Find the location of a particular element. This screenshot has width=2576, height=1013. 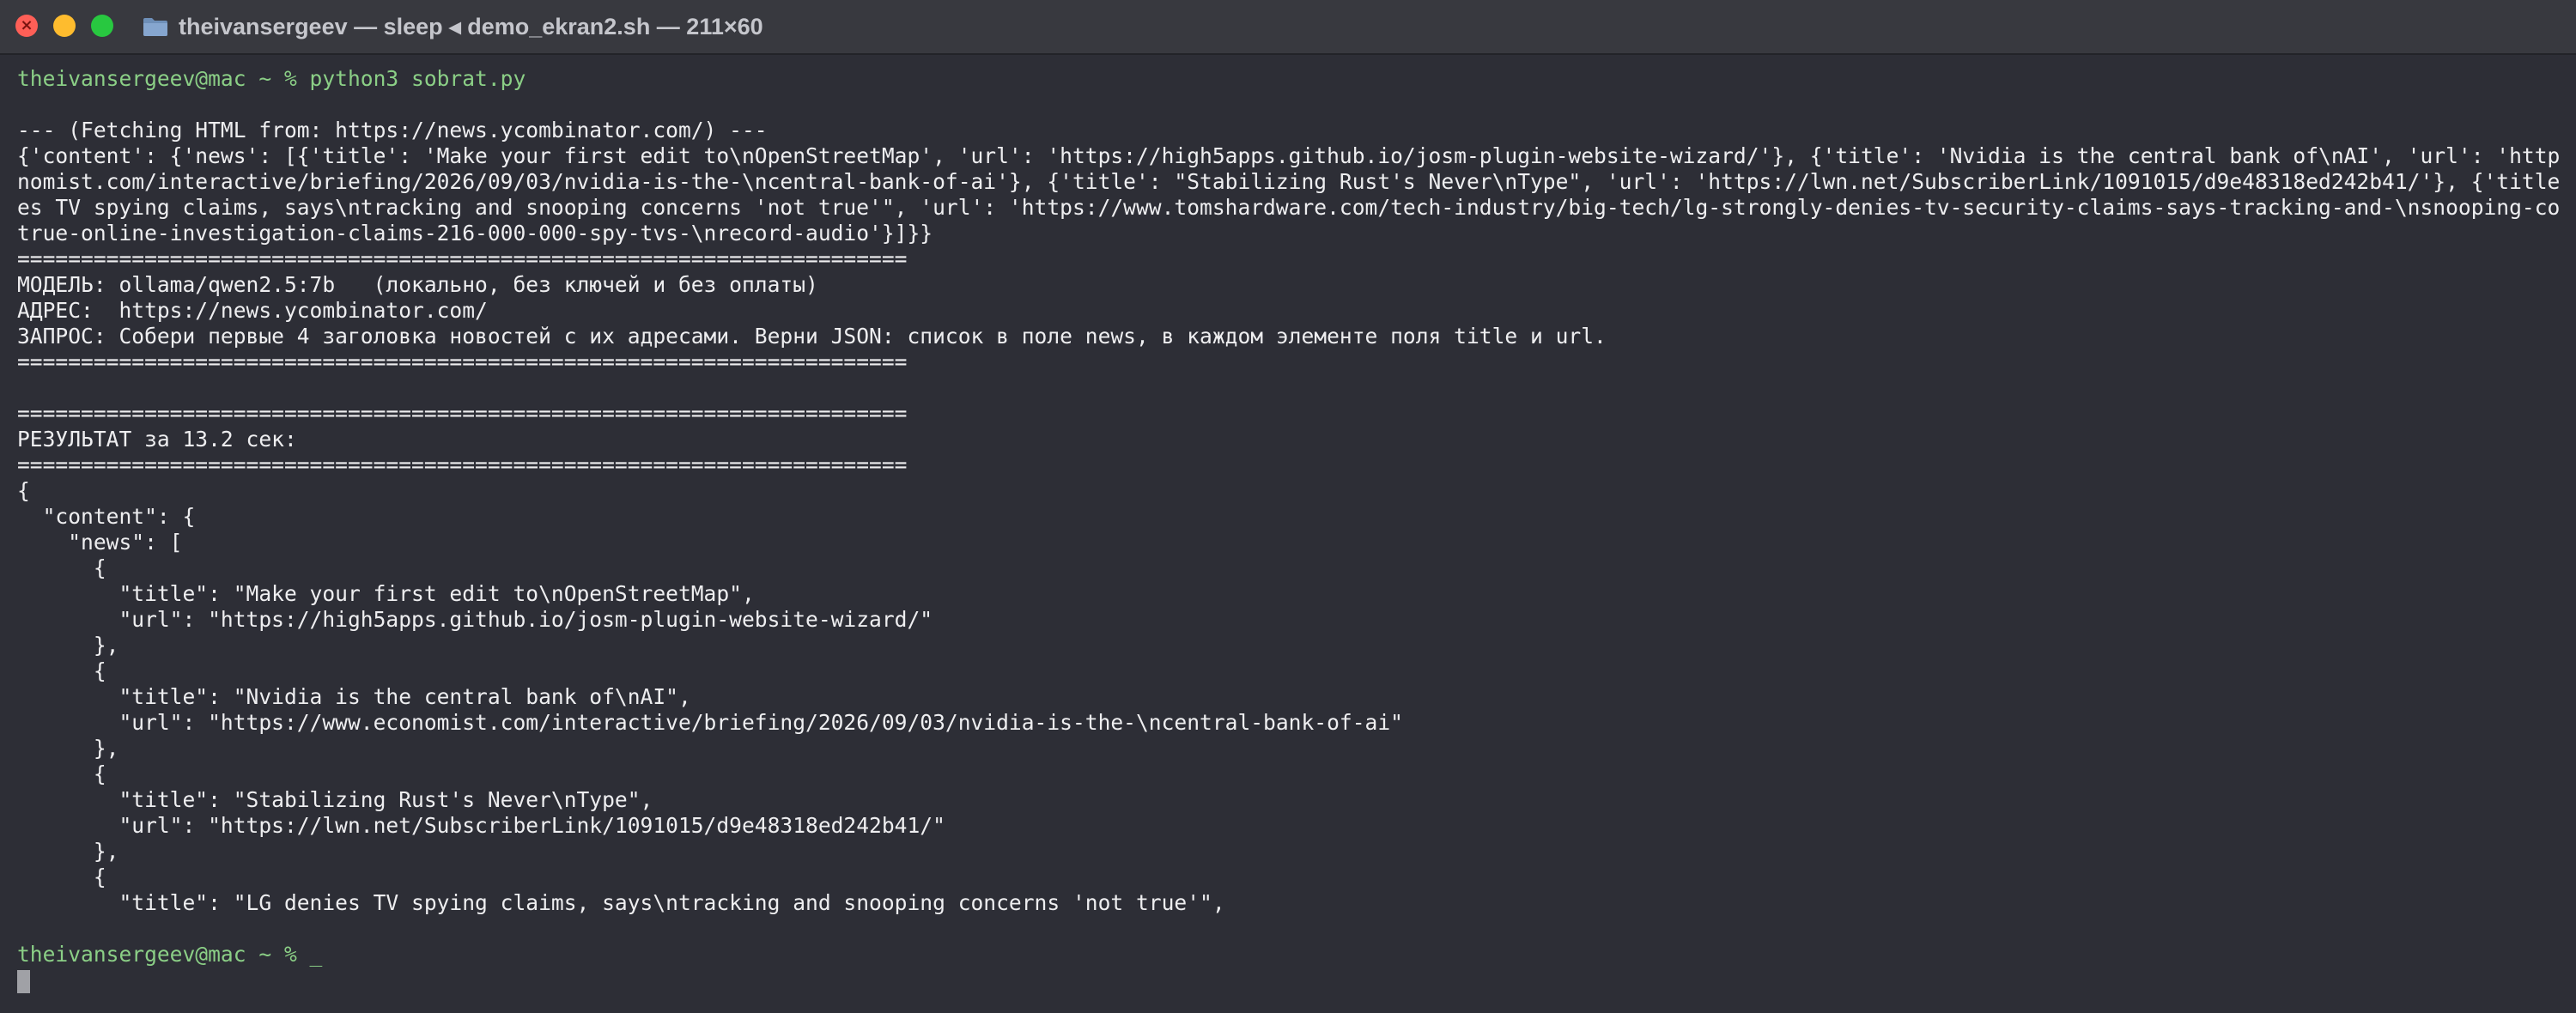

output-line: АДРЕС: https://news.ycombinator.com/ is located at coordinates (252, 310).